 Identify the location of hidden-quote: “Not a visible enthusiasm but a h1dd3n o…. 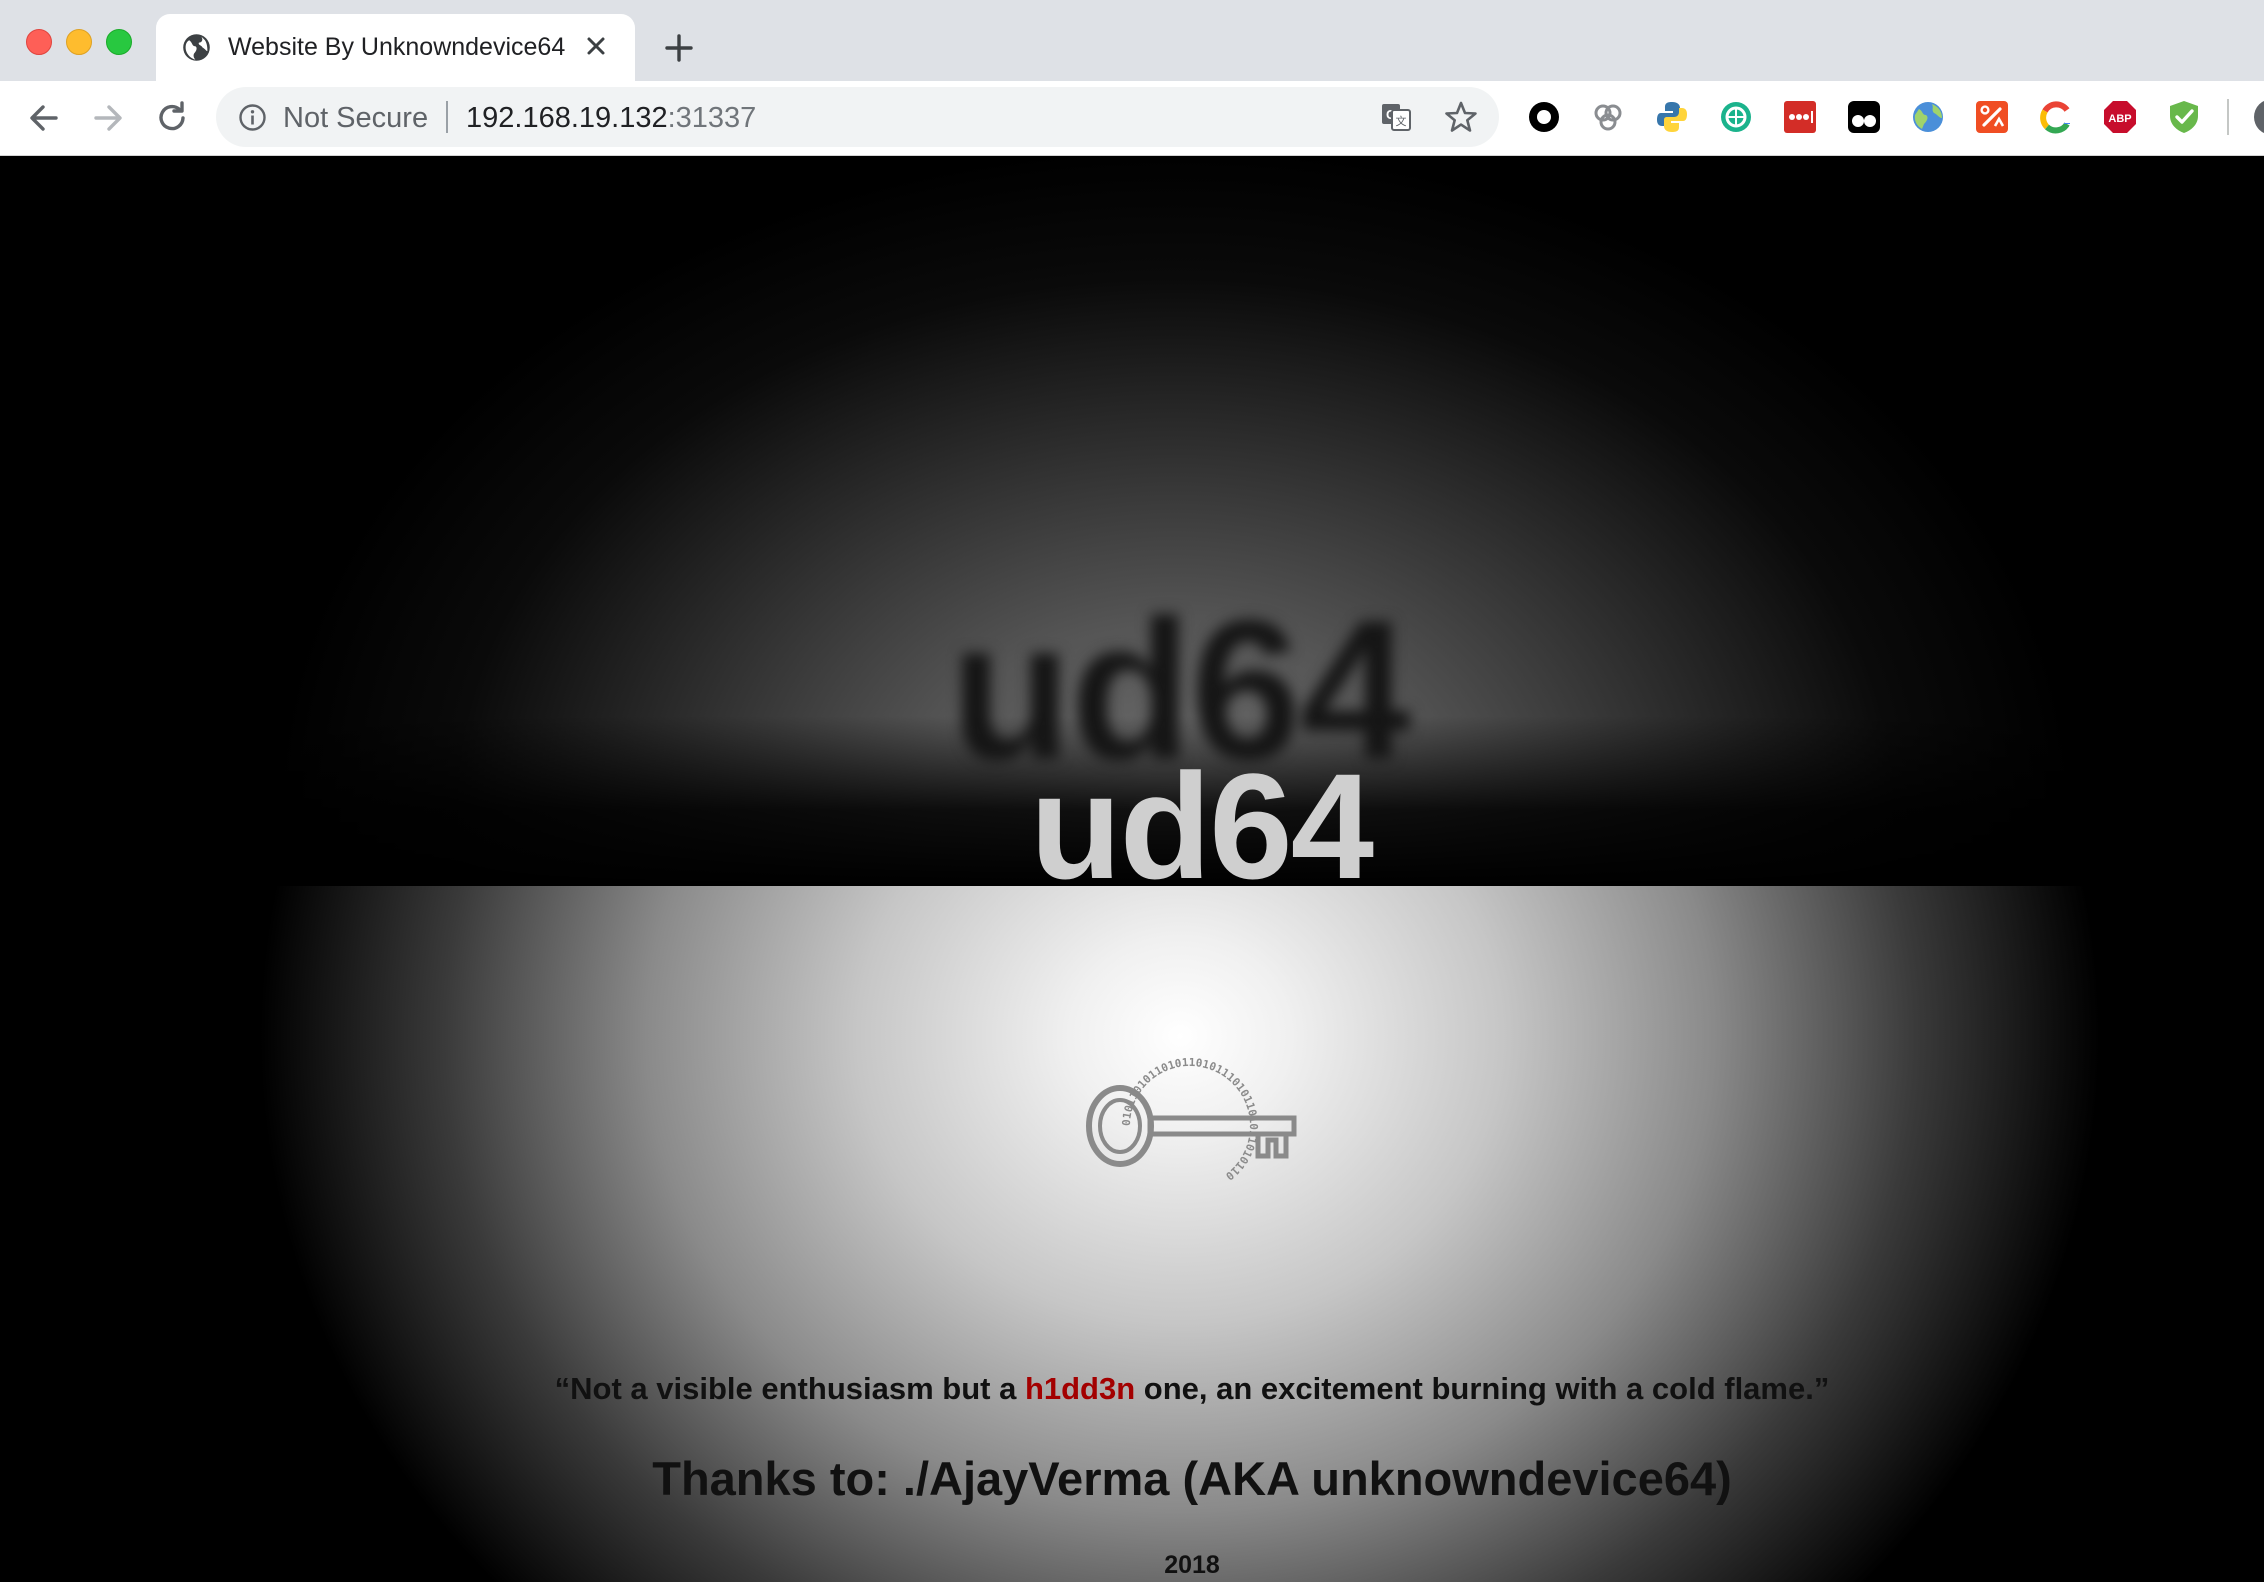
(1132, 1389).